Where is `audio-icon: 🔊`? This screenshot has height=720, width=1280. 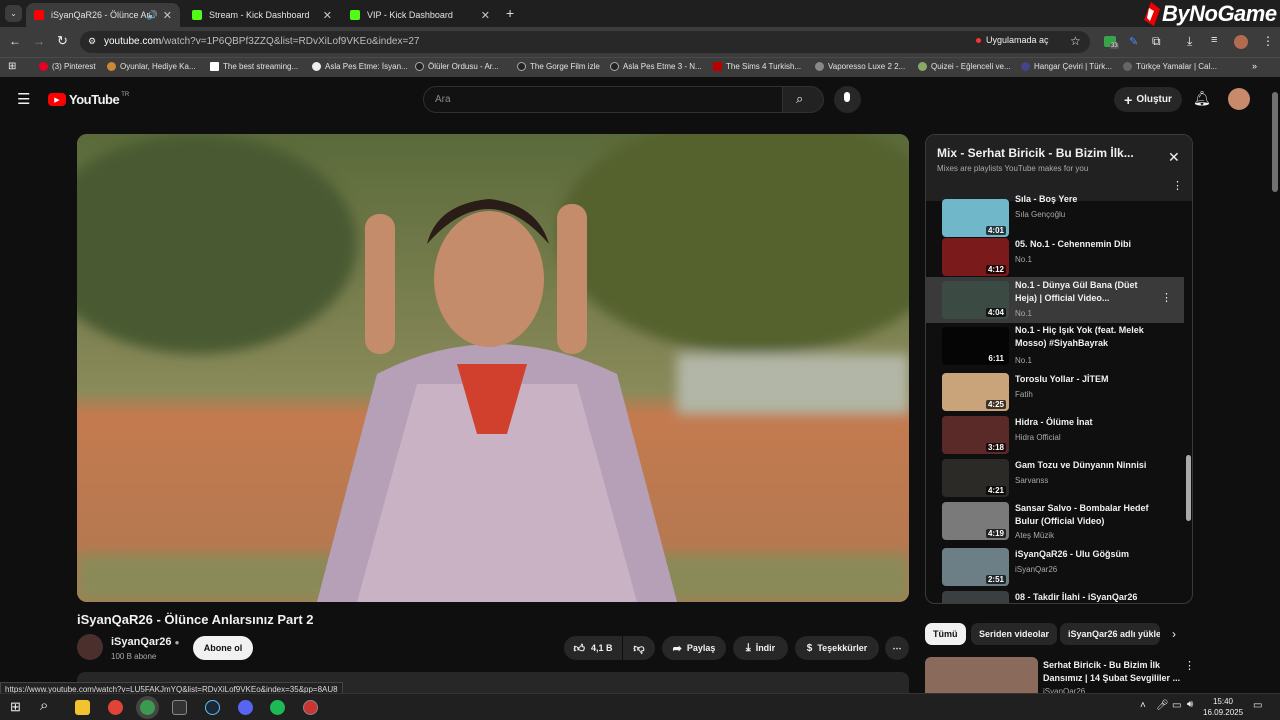
audio-icon: 🔊 is located at coordinates (152, 15).